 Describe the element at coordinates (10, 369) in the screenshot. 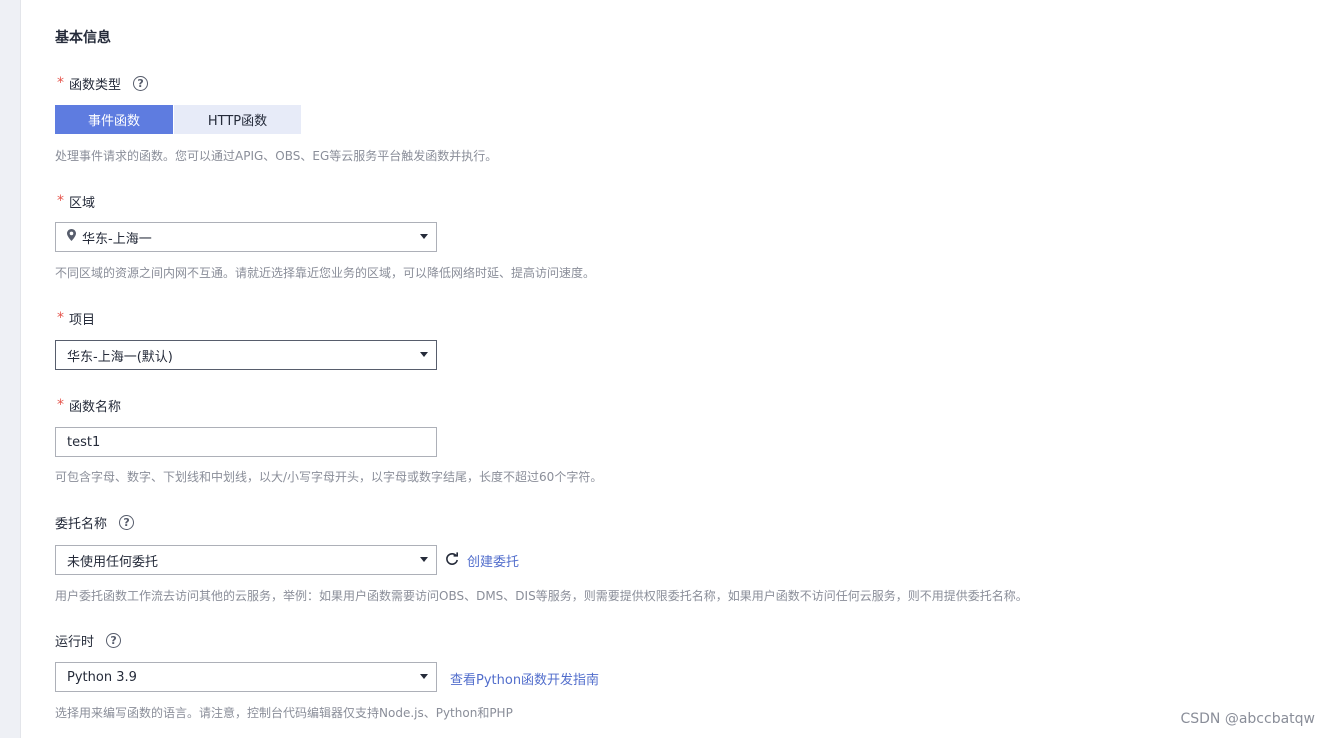

I see `left-sidebar-strip` at that location.